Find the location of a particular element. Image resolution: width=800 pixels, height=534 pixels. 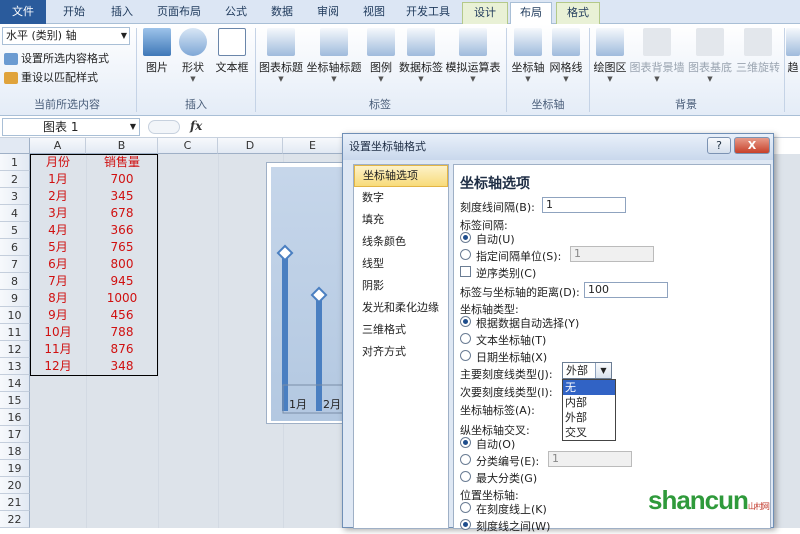

category-item: 线型 is located at coordinates (401, 264).